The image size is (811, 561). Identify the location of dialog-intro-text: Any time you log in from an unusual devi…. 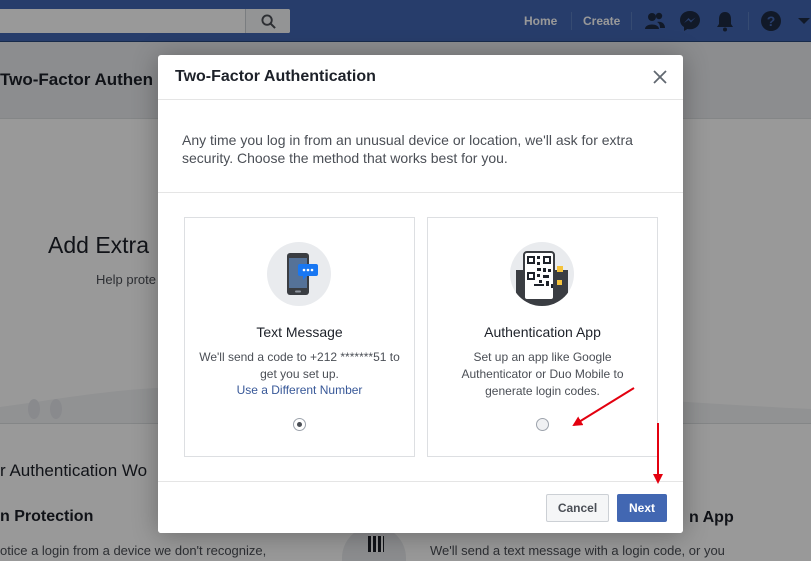
(407, 149).